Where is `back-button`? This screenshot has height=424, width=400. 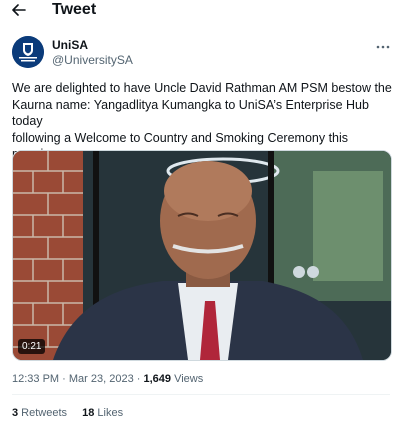
back-button is located at coordinates (19, 10).